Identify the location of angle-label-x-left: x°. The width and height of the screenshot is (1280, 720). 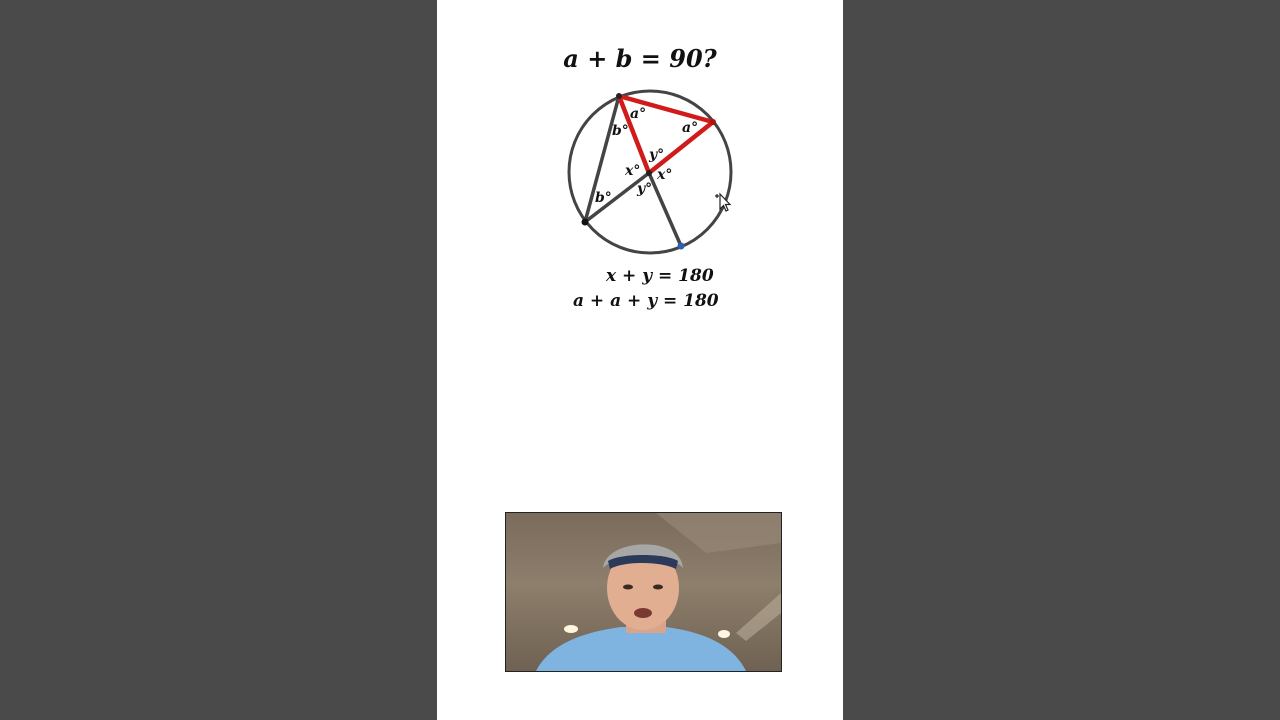
(632, 171).